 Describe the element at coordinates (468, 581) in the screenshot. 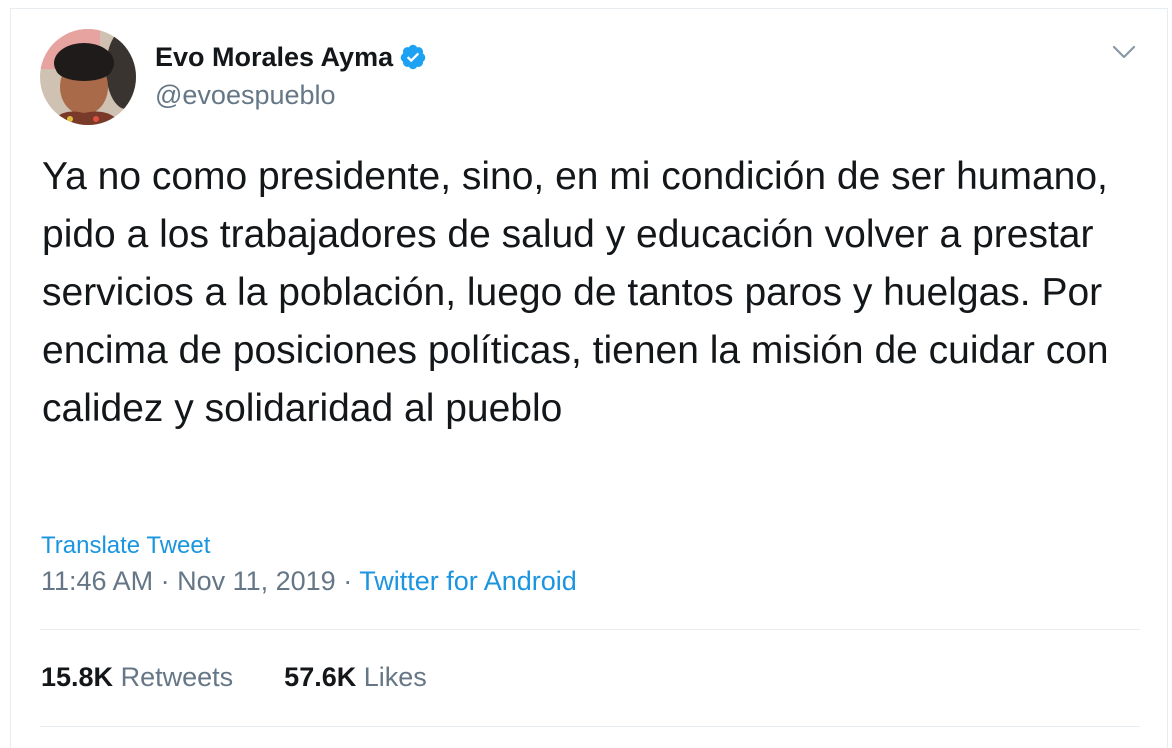

I see `tweet-source-link: Twitter for Android` at that location.